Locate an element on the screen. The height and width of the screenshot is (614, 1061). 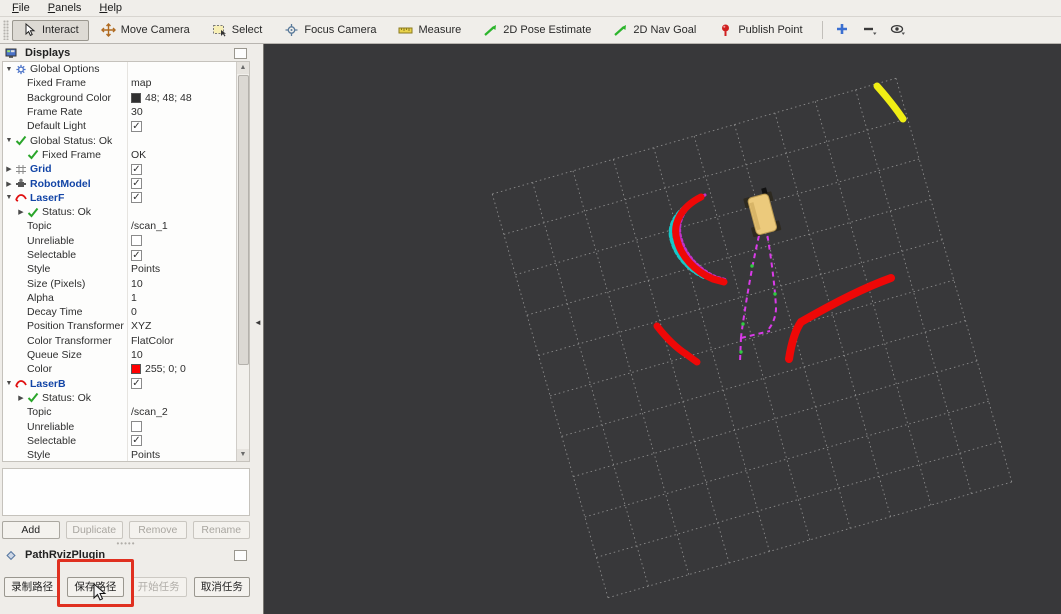
tree-row: ▼ Global Options is located at coordinates (126, 69).